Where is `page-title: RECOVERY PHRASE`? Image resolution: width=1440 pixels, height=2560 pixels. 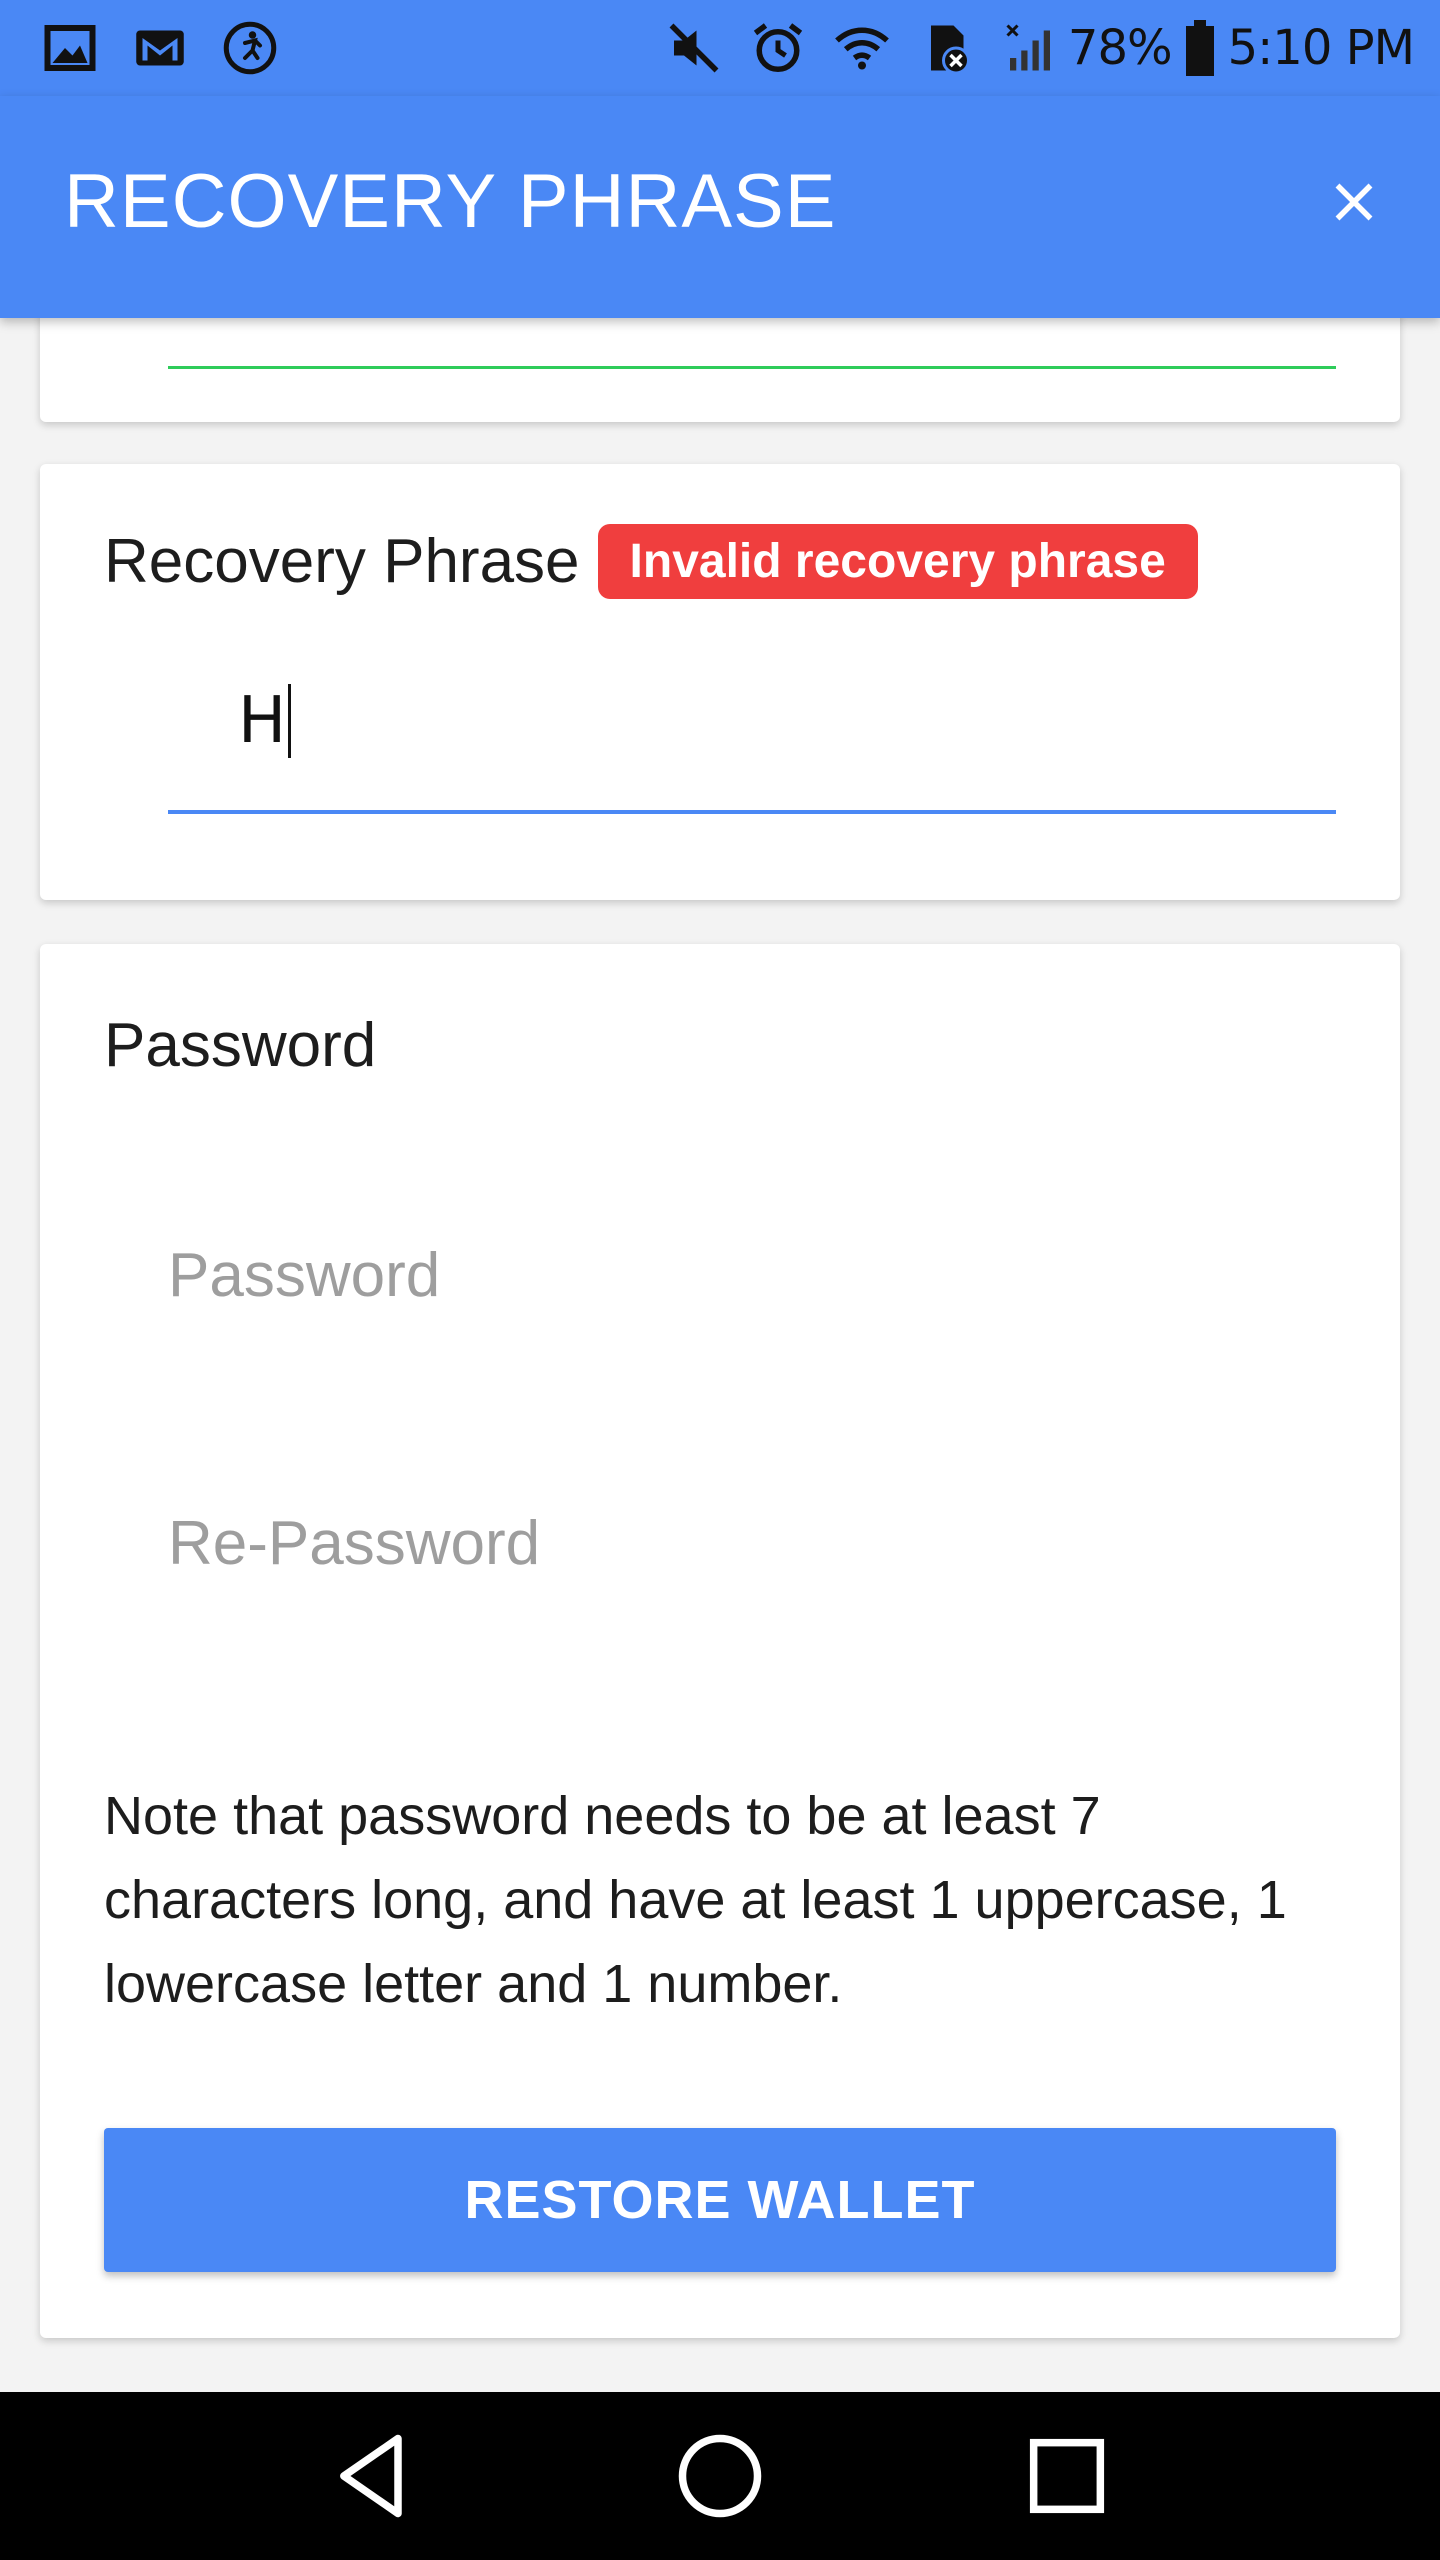
page-title: RECOVERY PHRASE is located at coordinates (450, 201).